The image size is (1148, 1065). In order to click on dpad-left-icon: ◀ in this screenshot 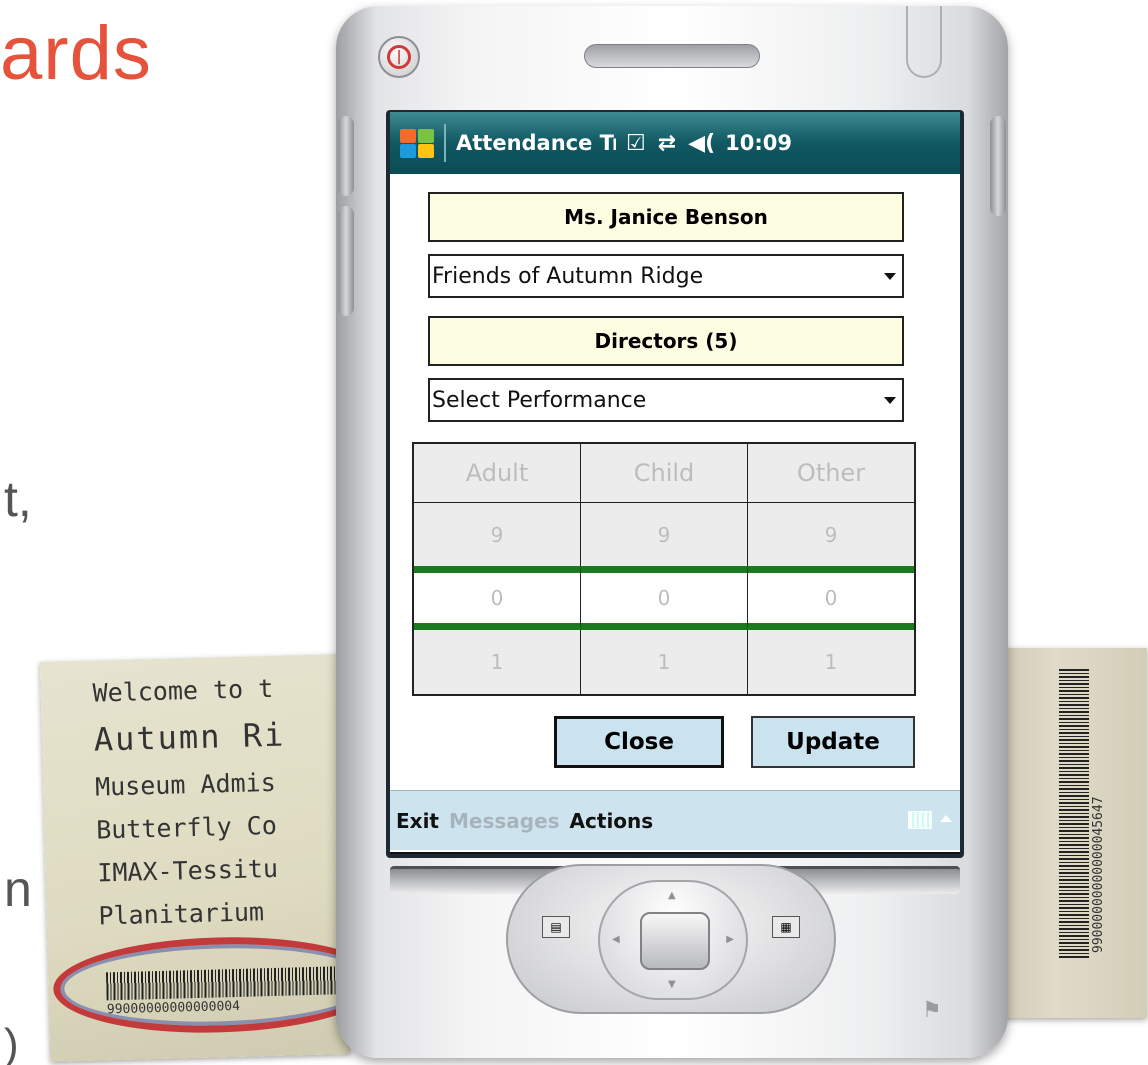, I will do `click(616, 939)`.